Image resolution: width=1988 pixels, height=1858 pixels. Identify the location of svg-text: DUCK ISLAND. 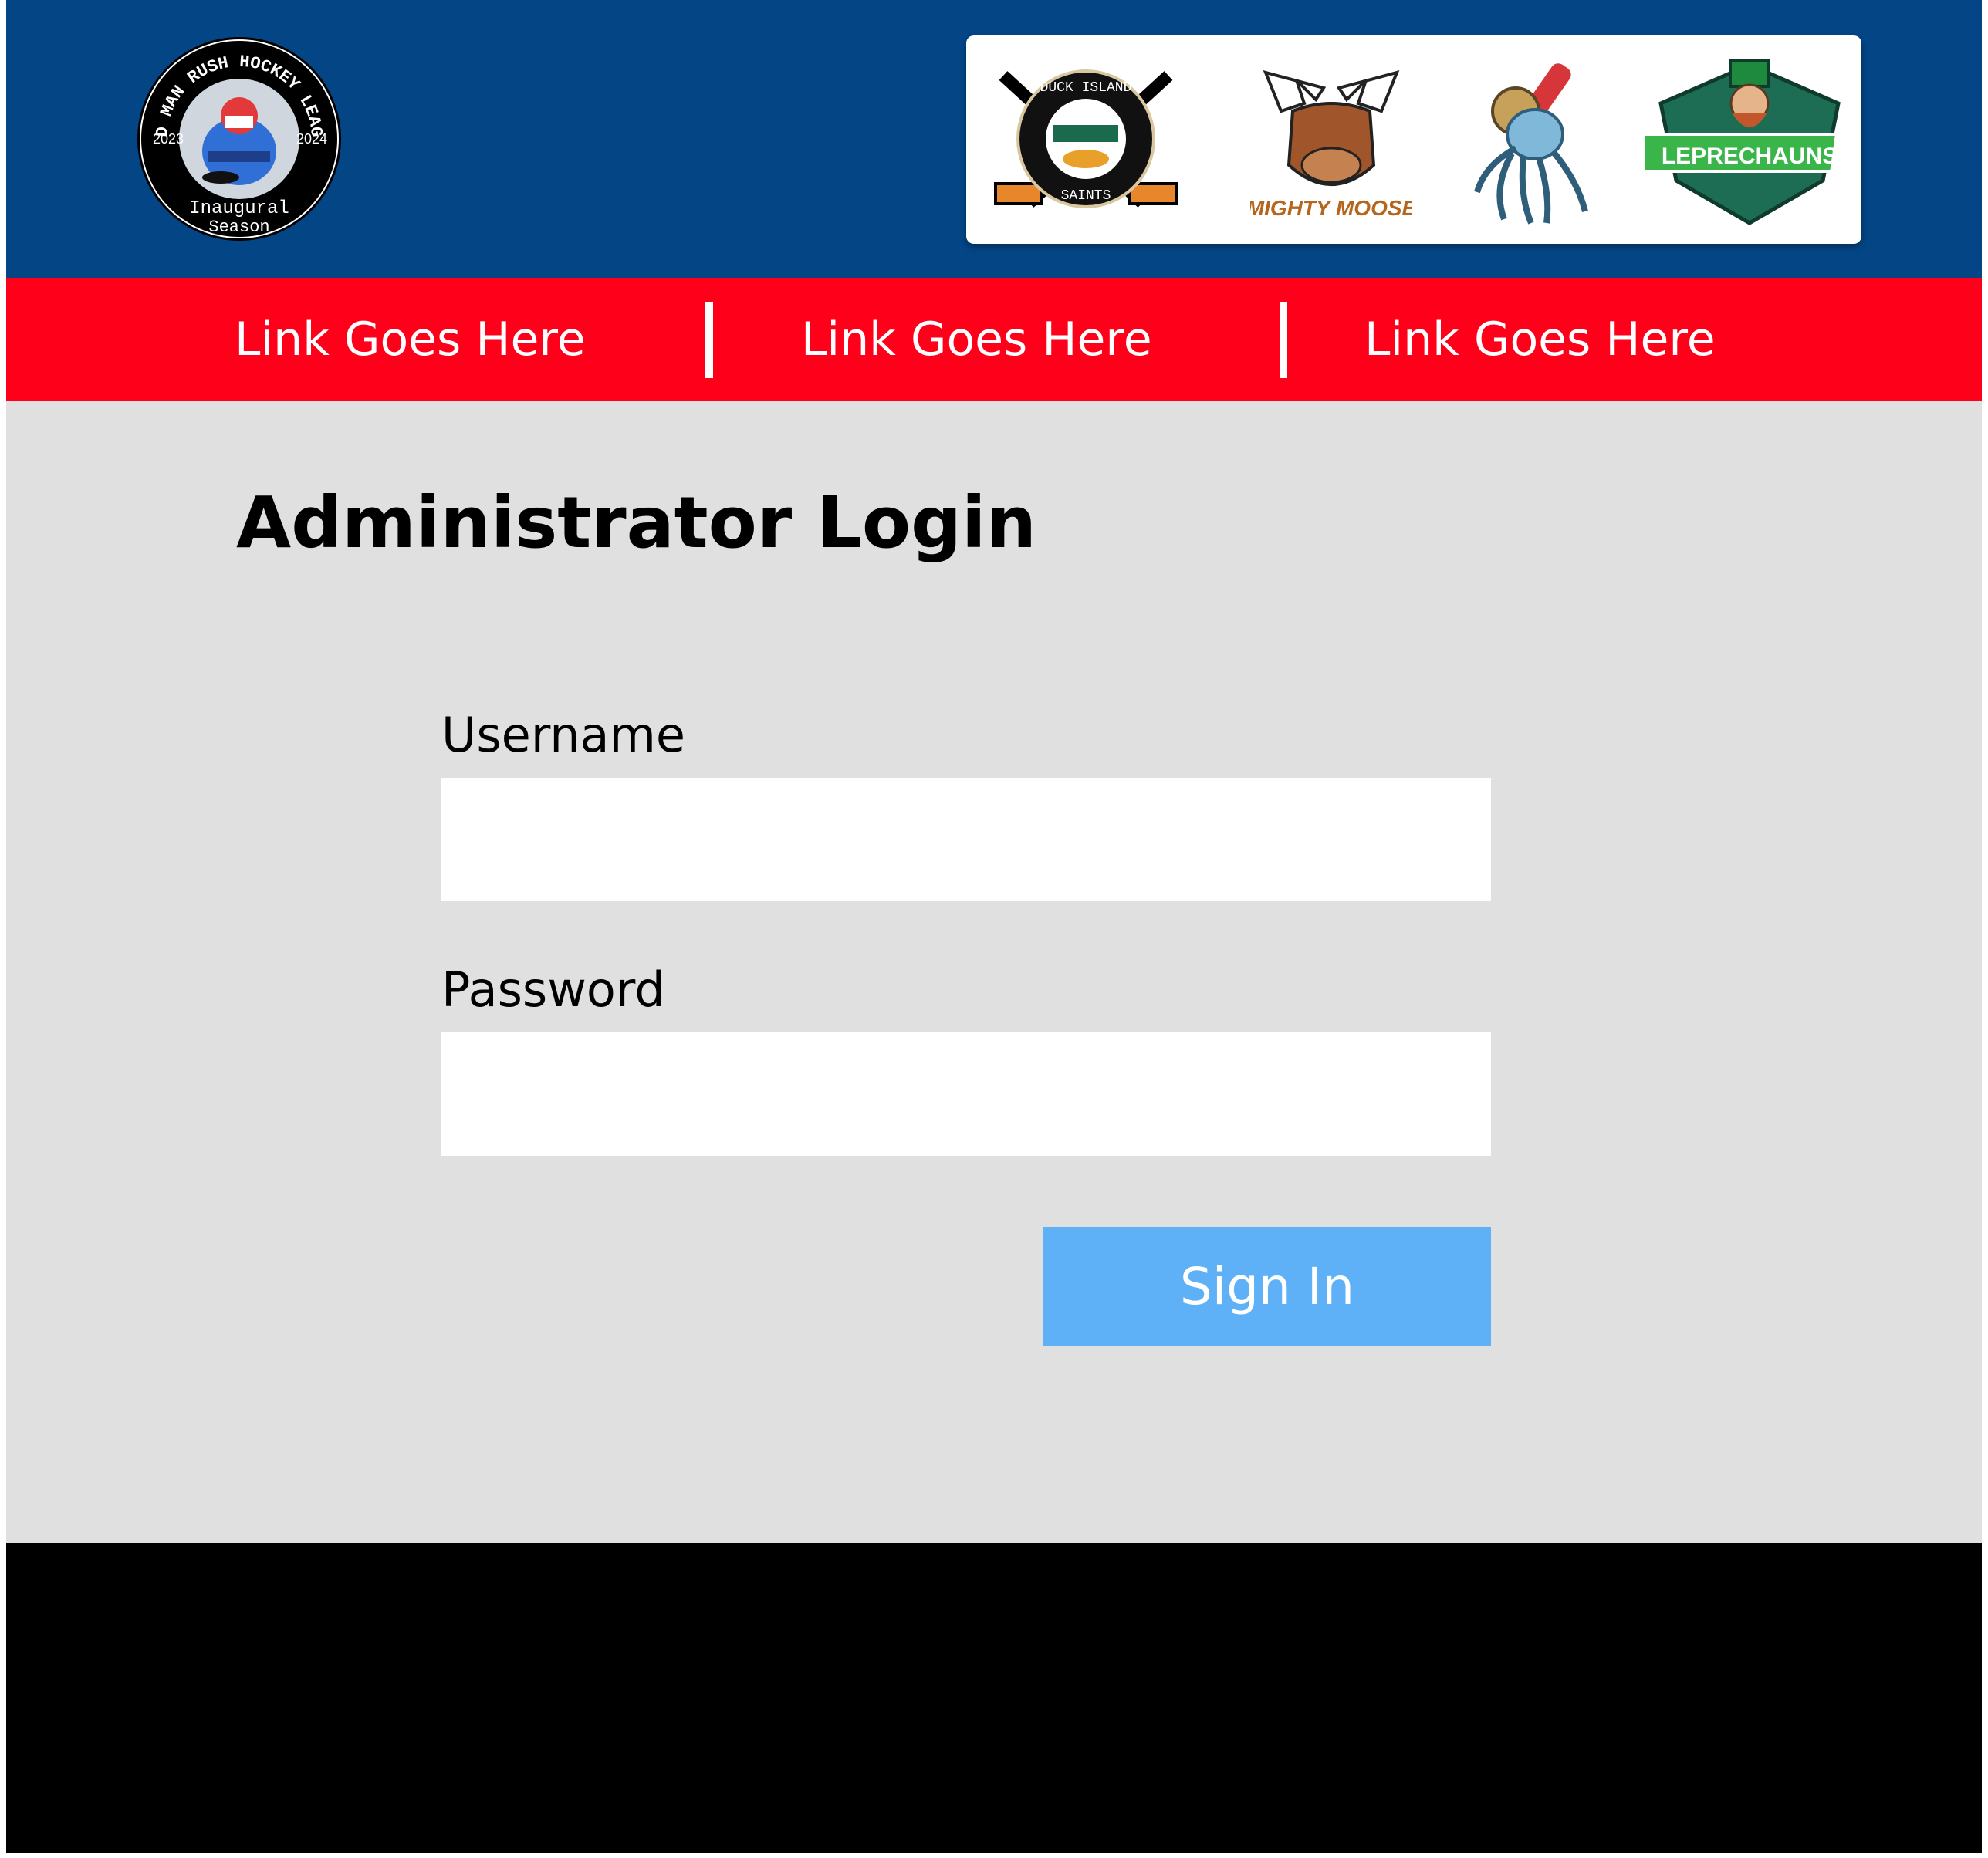
(1086, 88).